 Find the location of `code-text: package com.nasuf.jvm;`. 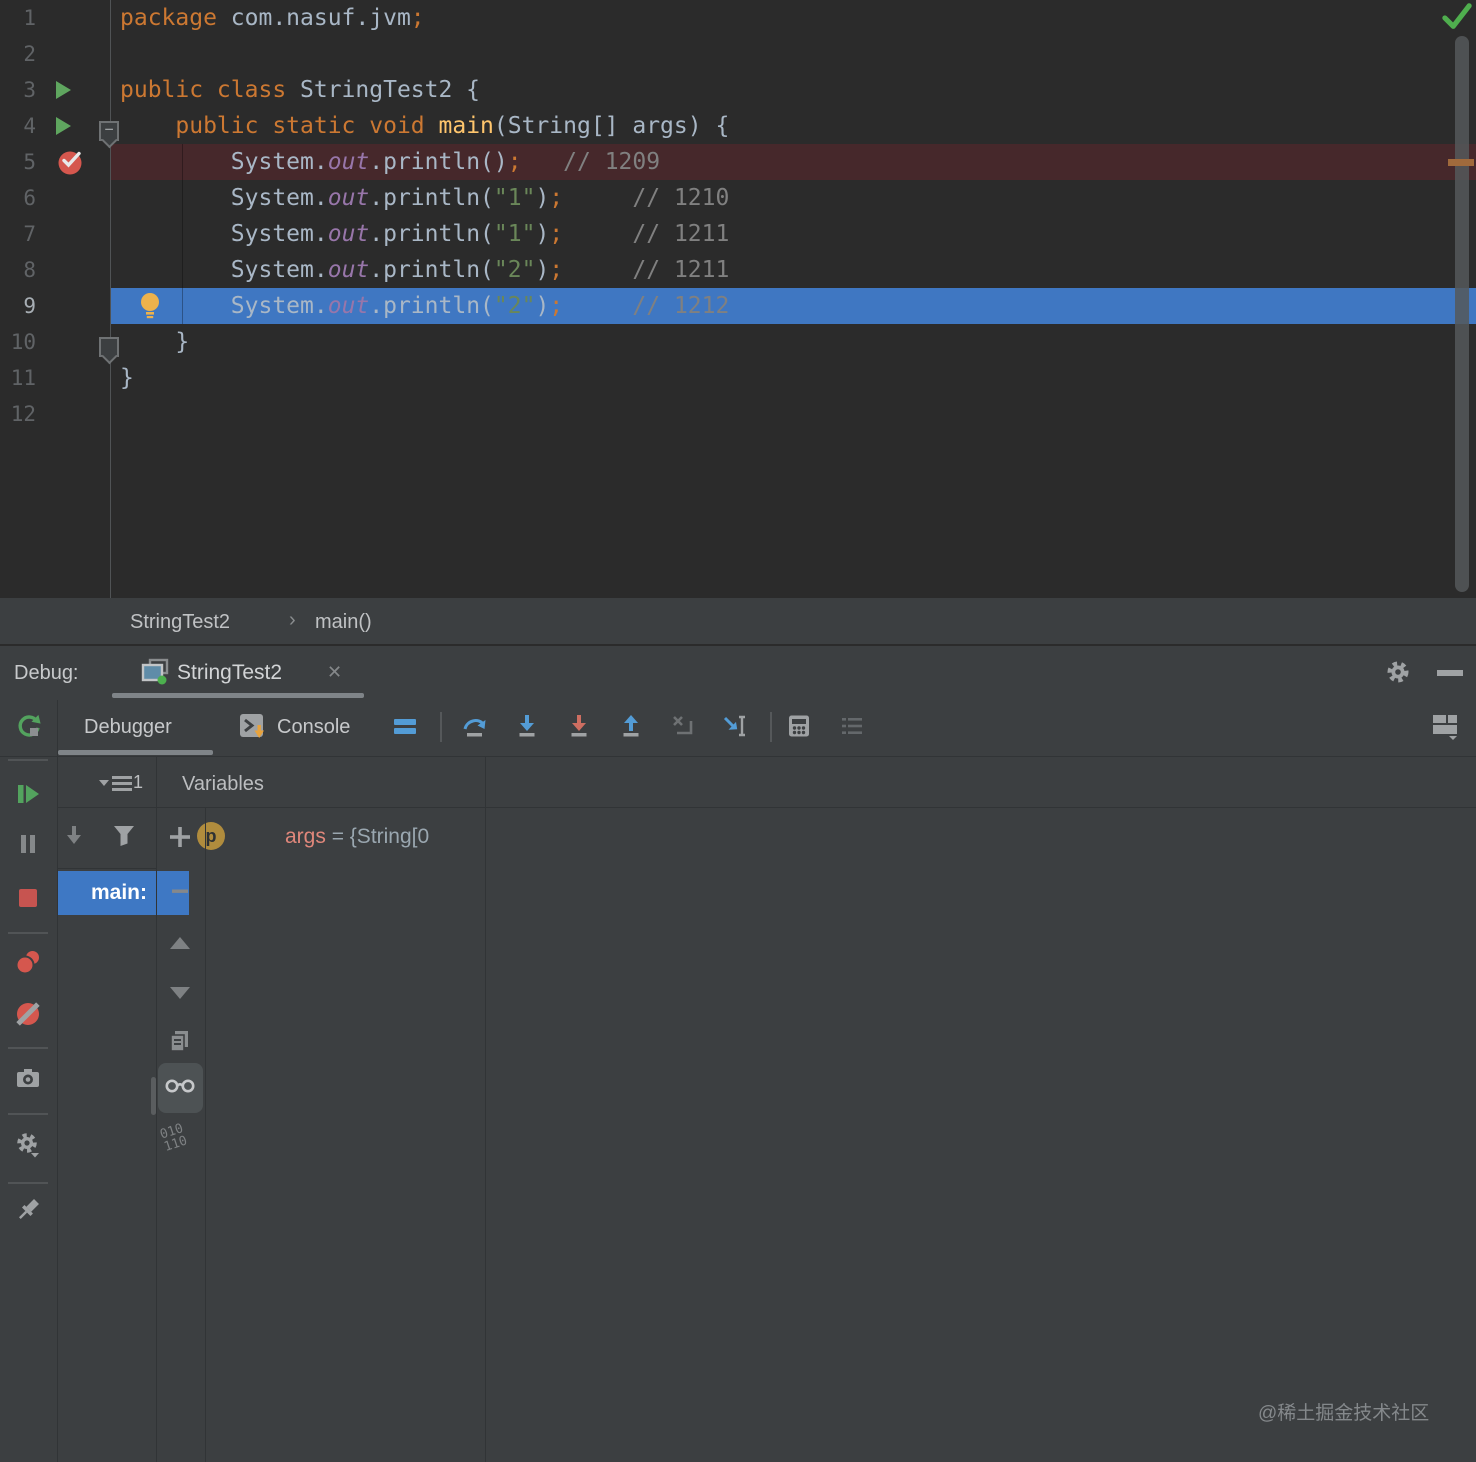

code-text: package com.nasuf.jvm; is located at coordinates (272, 18).